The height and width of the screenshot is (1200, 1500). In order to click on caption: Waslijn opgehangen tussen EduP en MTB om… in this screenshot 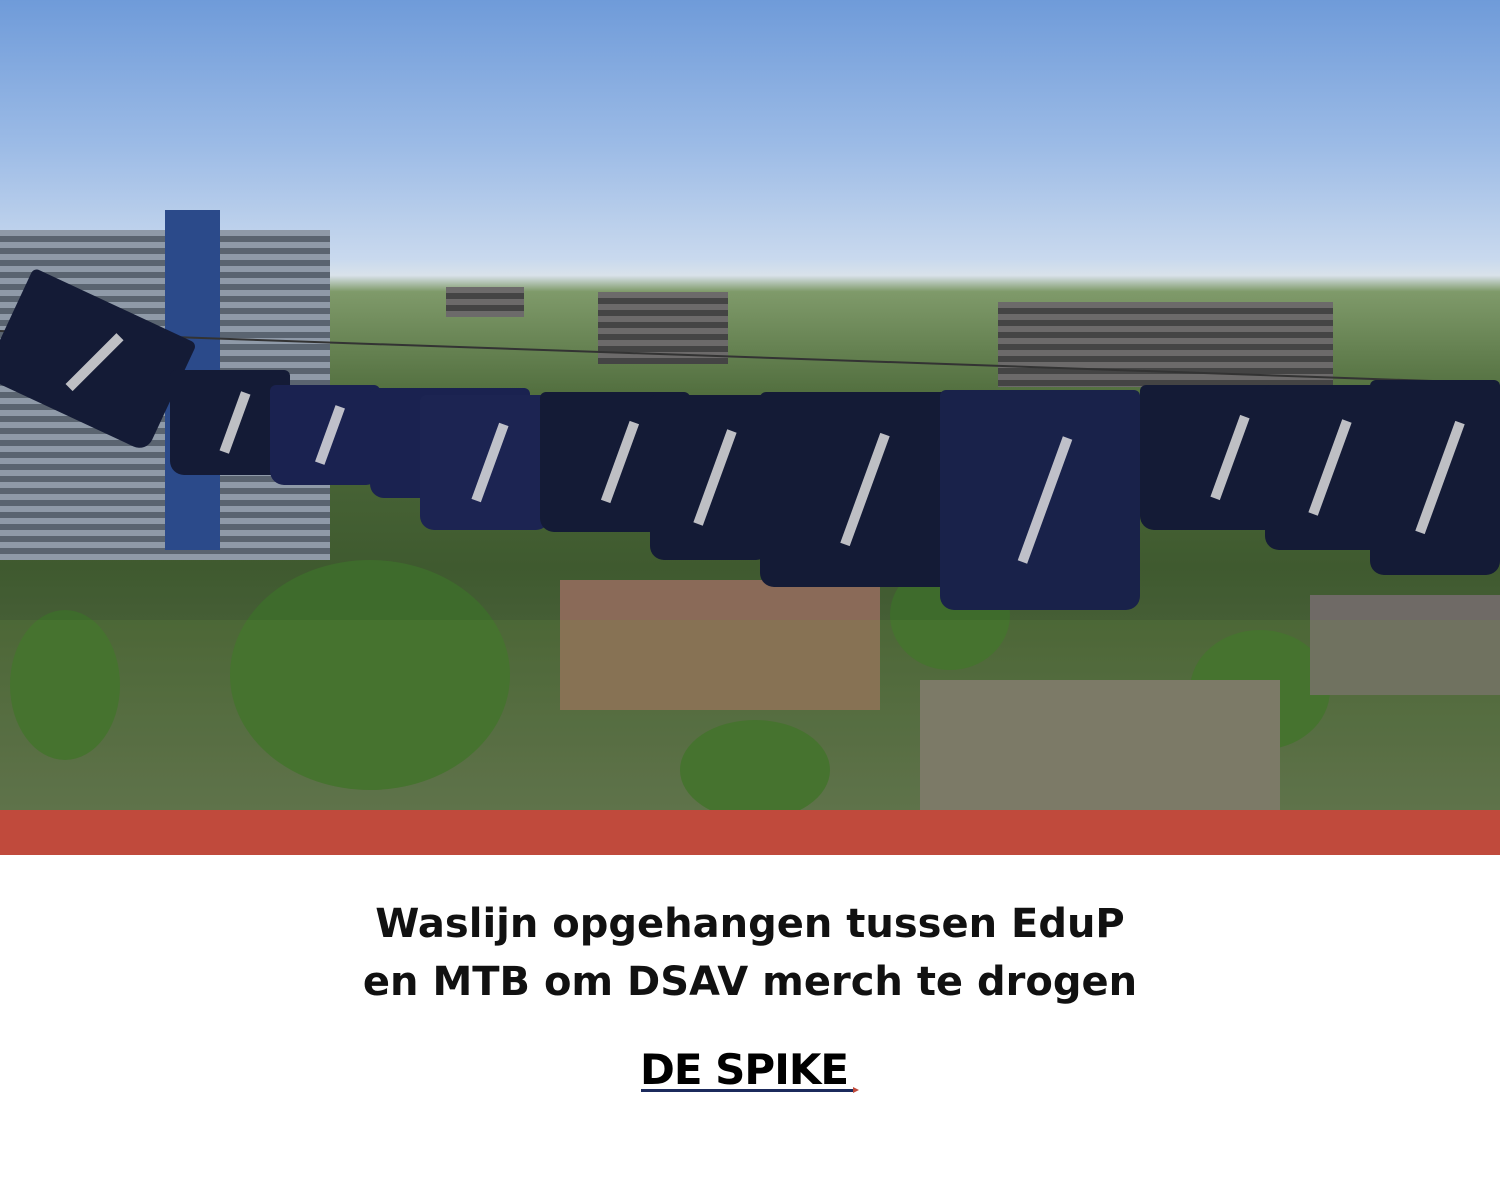, I will do `click(750, 953)`.